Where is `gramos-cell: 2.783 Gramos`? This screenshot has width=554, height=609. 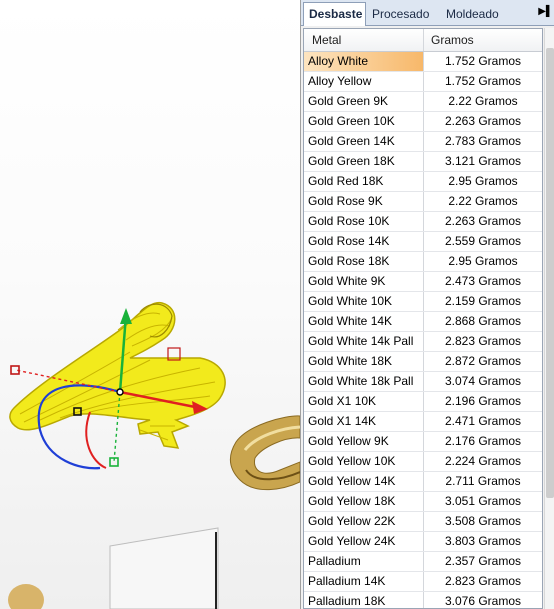
gramos-cell: 2.783 Gramos is located at coordinates (483, 141).